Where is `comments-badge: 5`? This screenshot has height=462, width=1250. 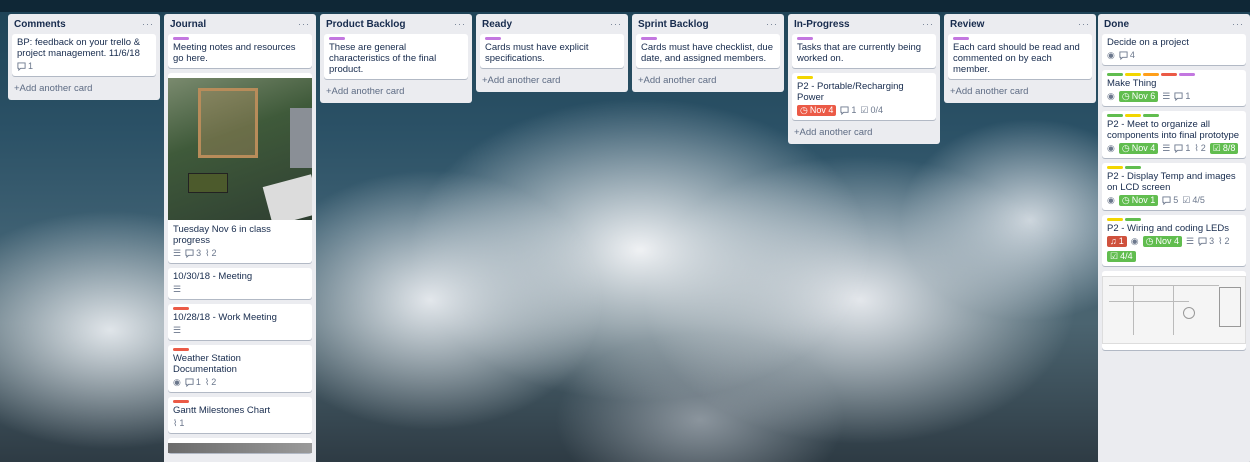
comments-badge: 5 is located at coordinates (1170, 200).